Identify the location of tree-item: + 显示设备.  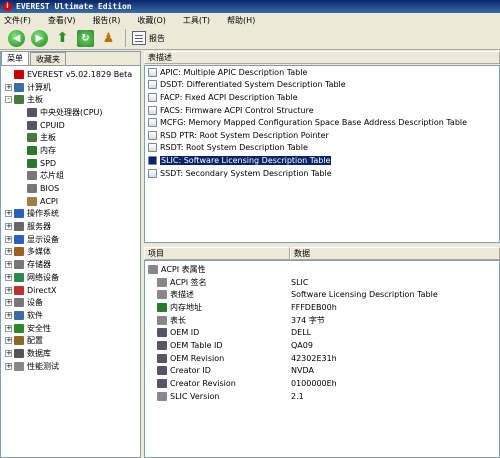
(70, 239).